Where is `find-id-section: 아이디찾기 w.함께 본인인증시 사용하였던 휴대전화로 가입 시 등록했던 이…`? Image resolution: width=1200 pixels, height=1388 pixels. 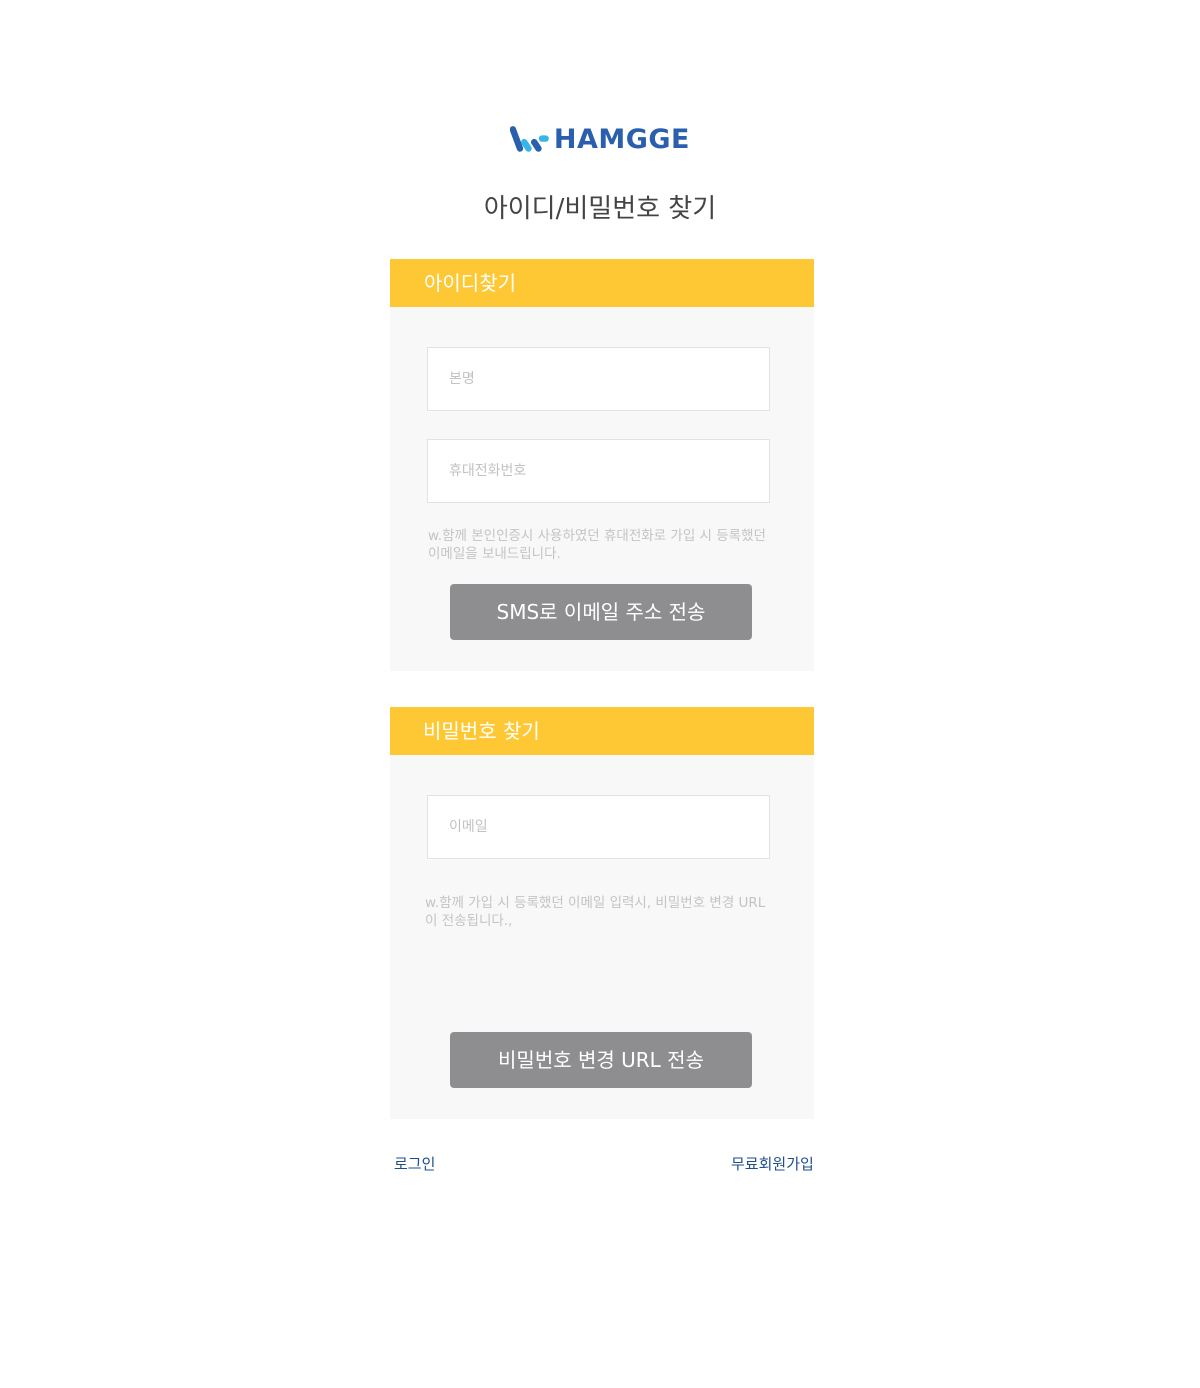
find-id-section: 아이디찾기 w.함께 본인인증시 사용하였던 휴대전화로 가입 시 등록했던 이… is located at coordinates (602, 465).